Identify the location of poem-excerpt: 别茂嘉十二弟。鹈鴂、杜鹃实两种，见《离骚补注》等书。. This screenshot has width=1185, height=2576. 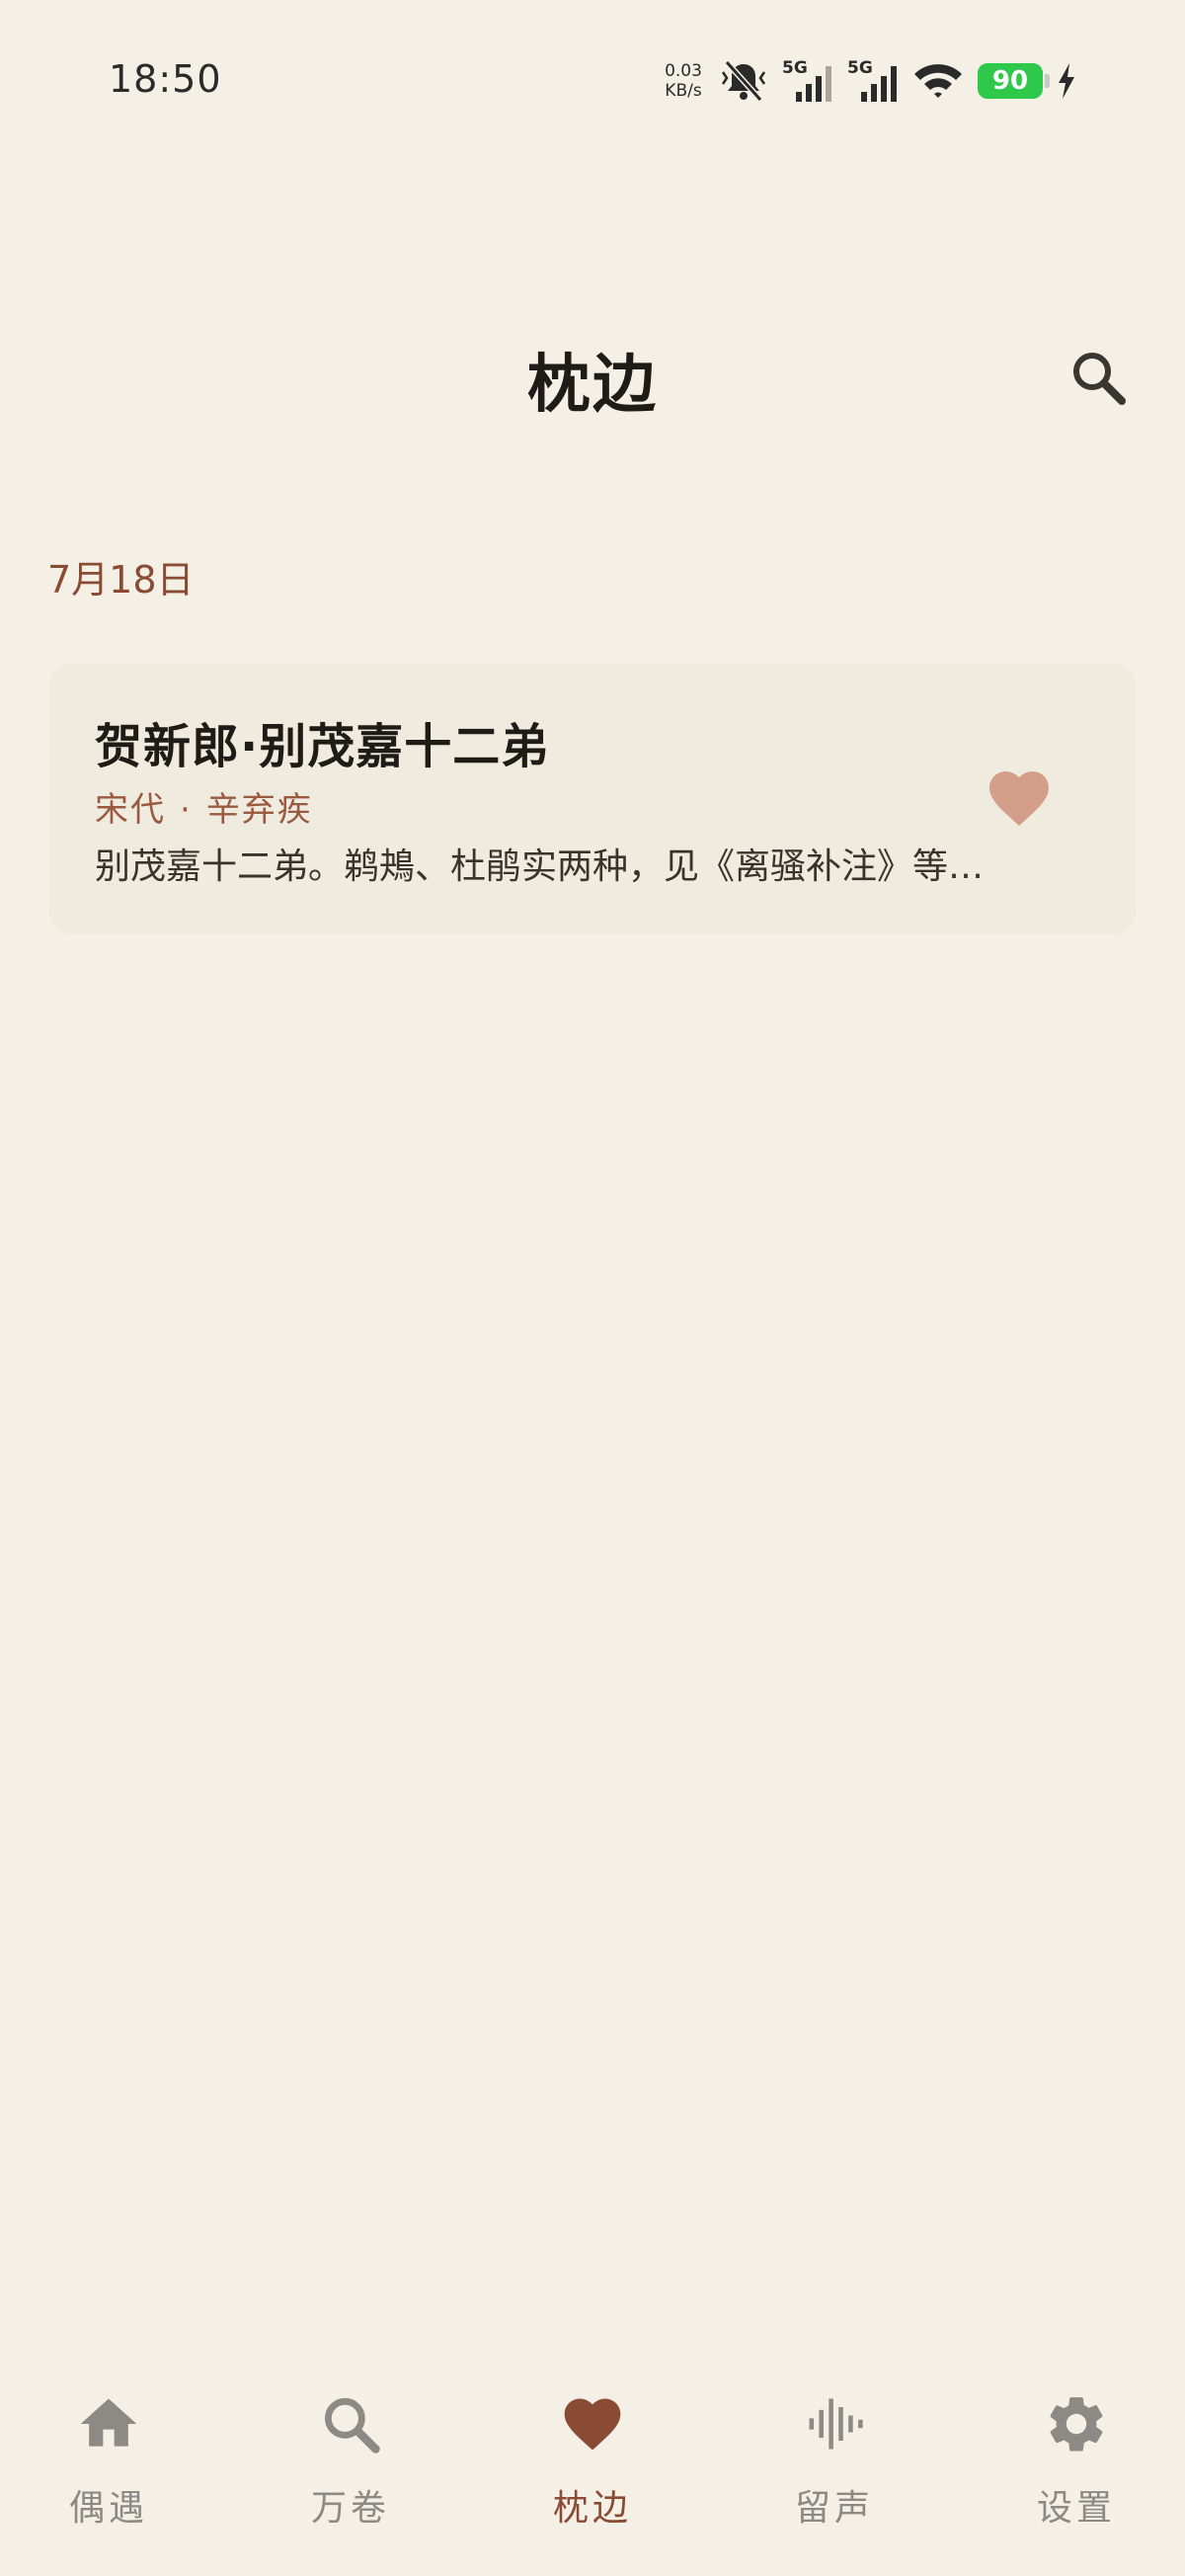
(549, 866).